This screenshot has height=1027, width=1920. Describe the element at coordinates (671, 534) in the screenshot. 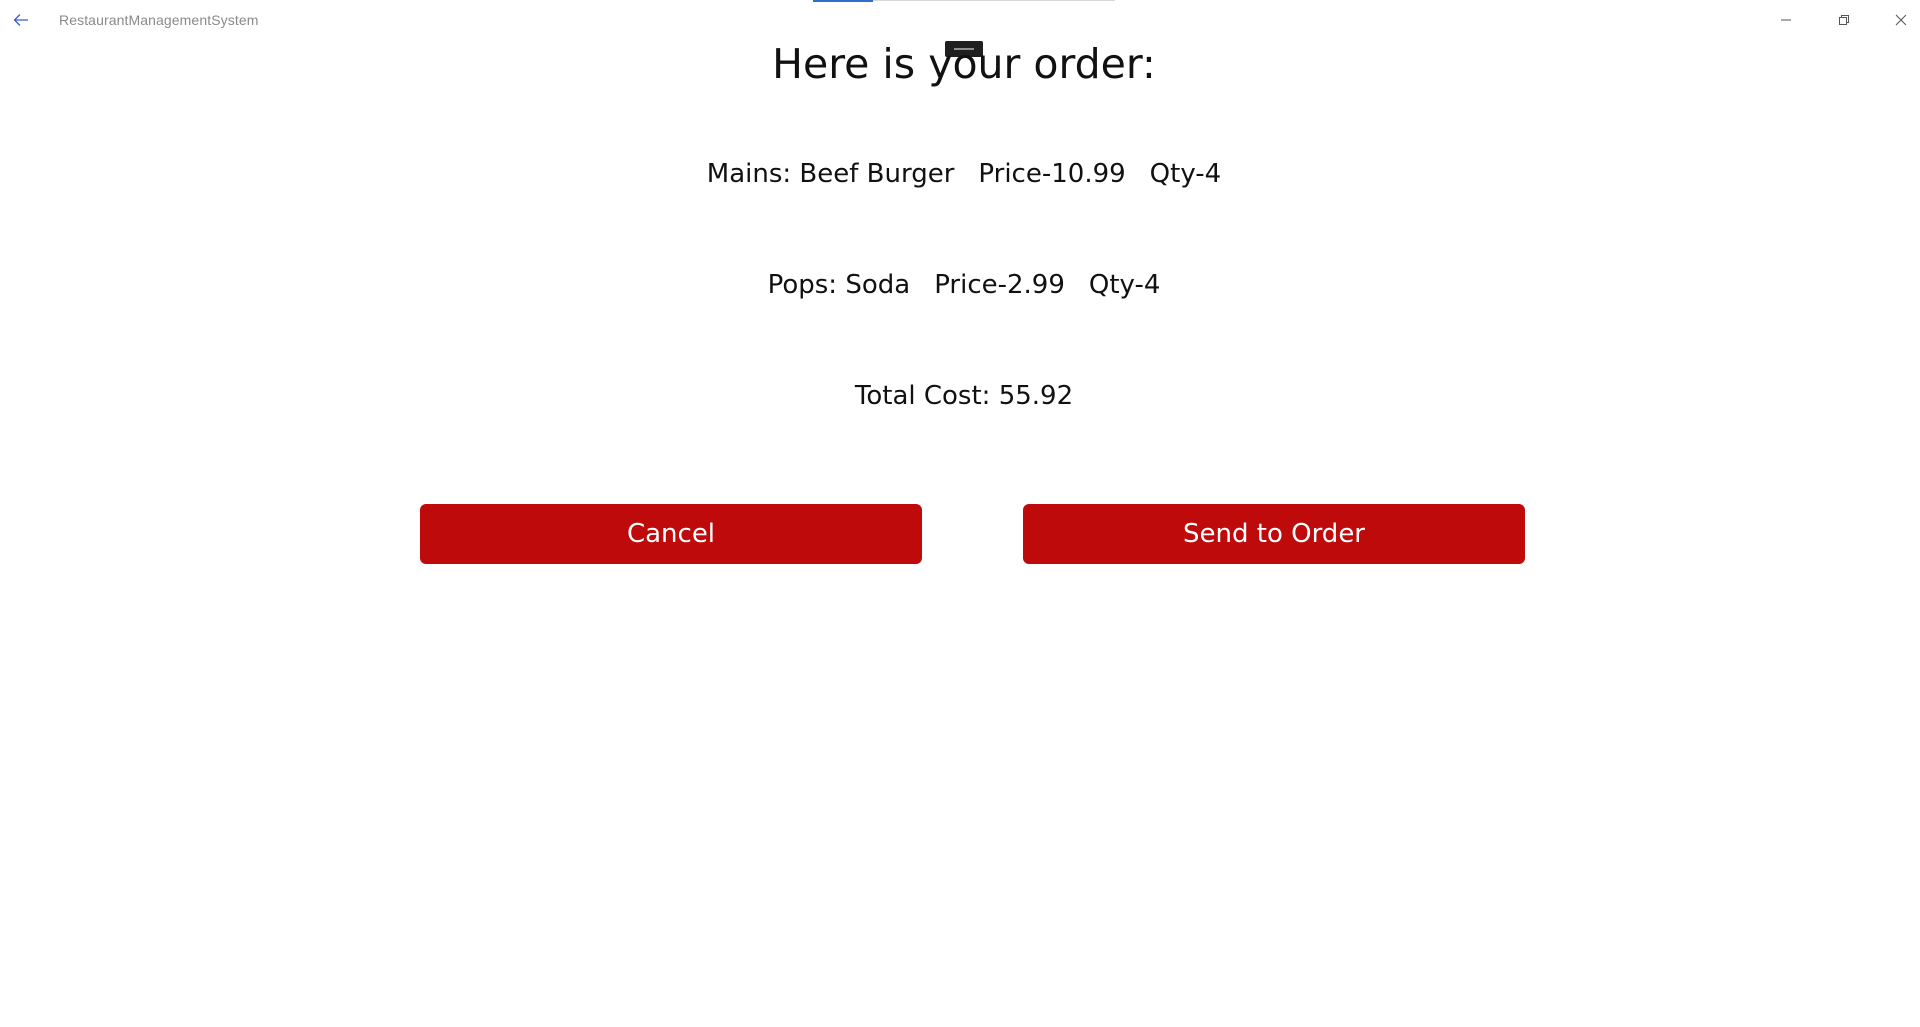

I see `cancel-button: Cancel` at that location.